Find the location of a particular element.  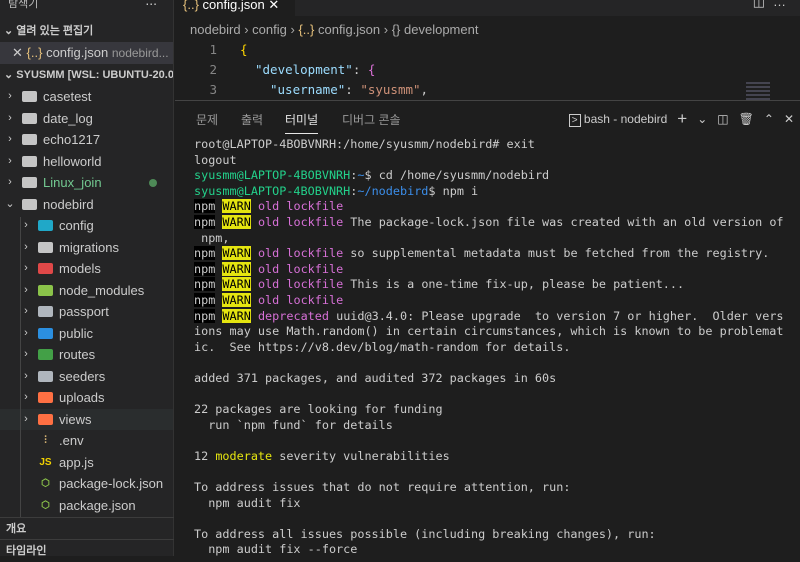

tree-item-label: package-lock.json is located at coordinates (111, 483).